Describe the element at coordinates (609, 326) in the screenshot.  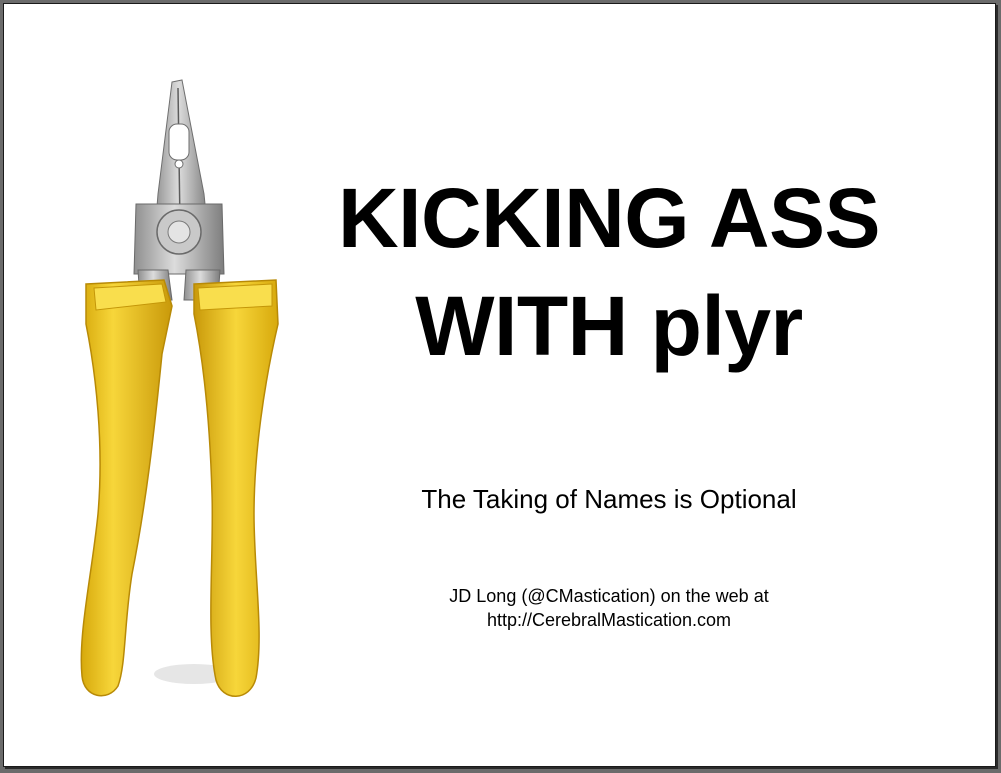
I see `title-line-2: WITH plyr` at that location.